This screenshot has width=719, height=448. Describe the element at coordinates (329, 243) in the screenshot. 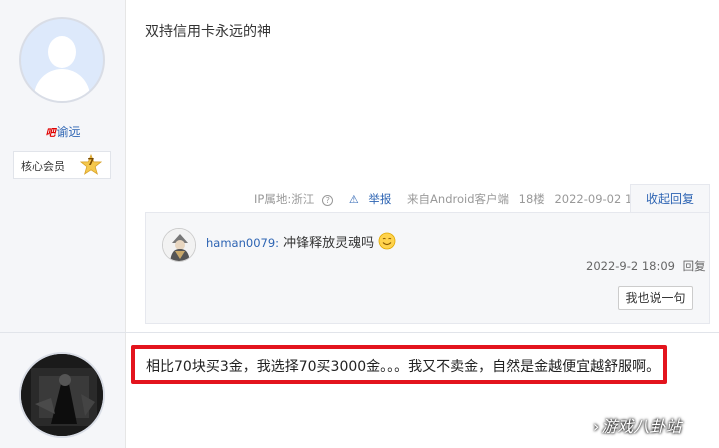

I see `reply-text: 冲锋释放灵魂吗` at that location.